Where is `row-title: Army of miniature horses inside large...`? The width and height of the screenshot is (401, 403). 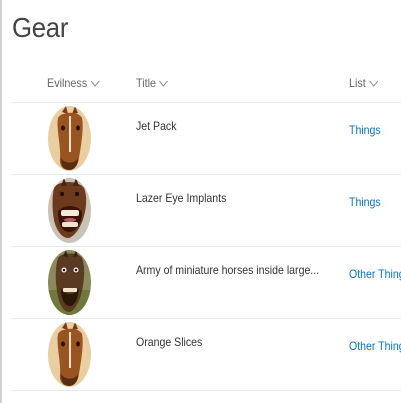 row-title: Army of miniature horses inside large... is located at coordinates (227, 270).